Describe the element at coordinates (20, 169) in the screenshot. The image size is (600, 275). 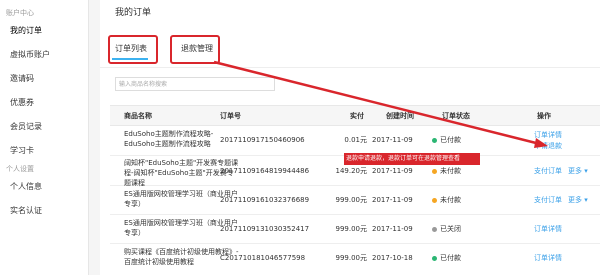
I see `sidebar-section-personal: 个人设置` at that location.